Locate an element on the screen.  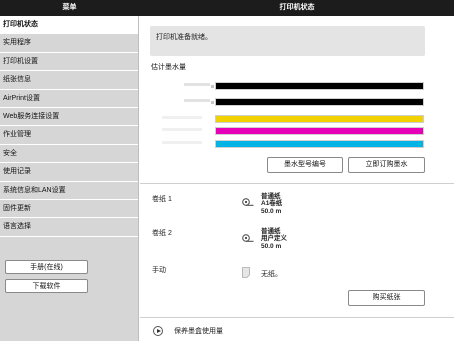
download-software-button: 下载软件 is located at coordinates (46, 286).